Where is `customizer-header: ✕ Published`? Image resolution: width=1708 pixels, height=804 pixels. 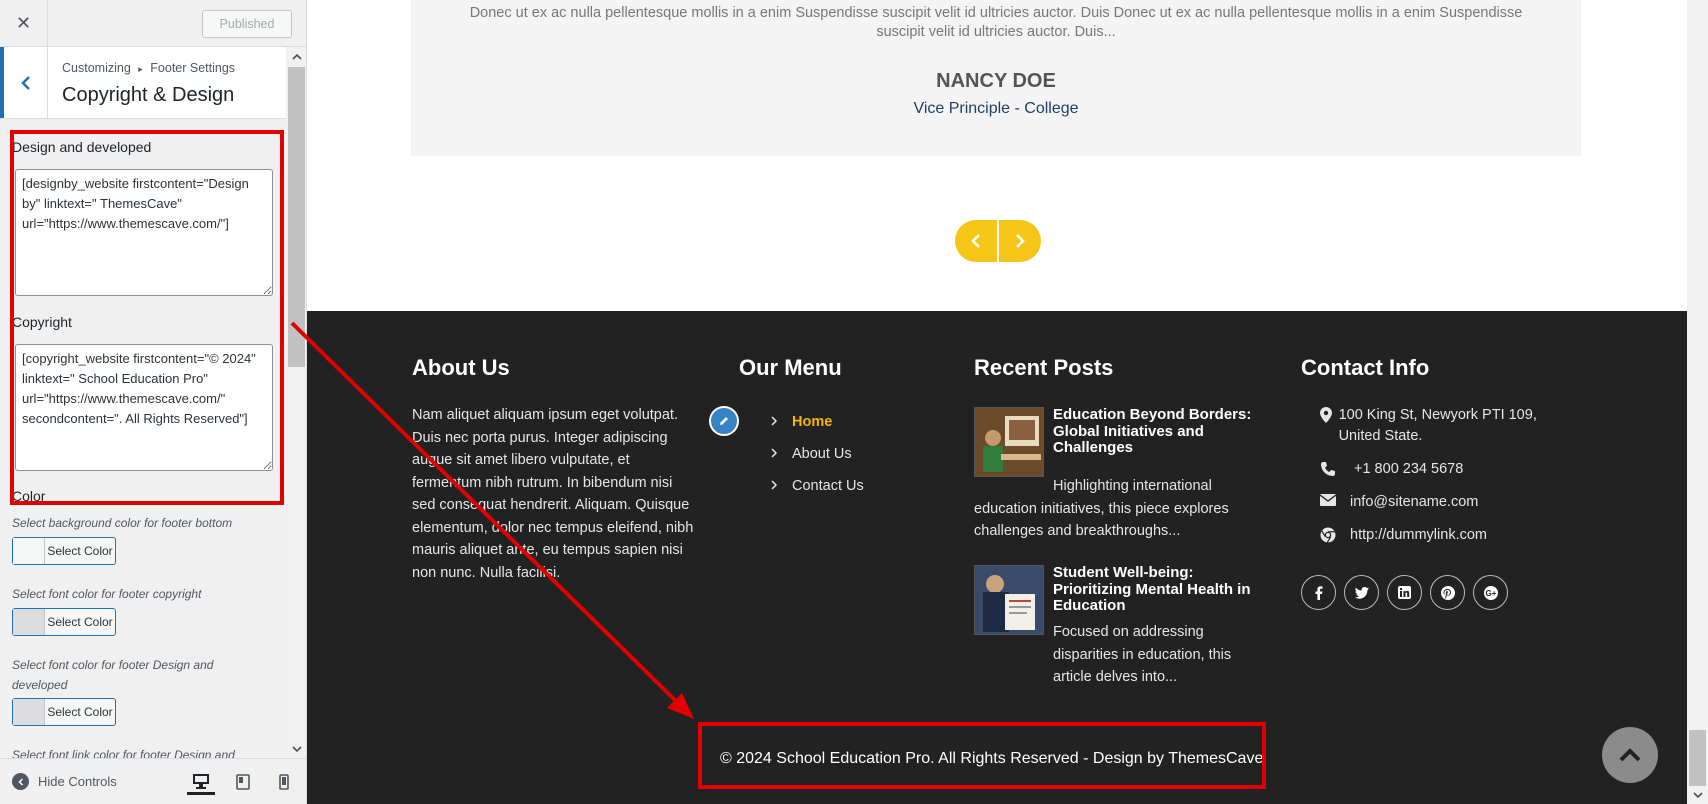 customizer-header: ✕ Published is located at coordinates (153, 23).